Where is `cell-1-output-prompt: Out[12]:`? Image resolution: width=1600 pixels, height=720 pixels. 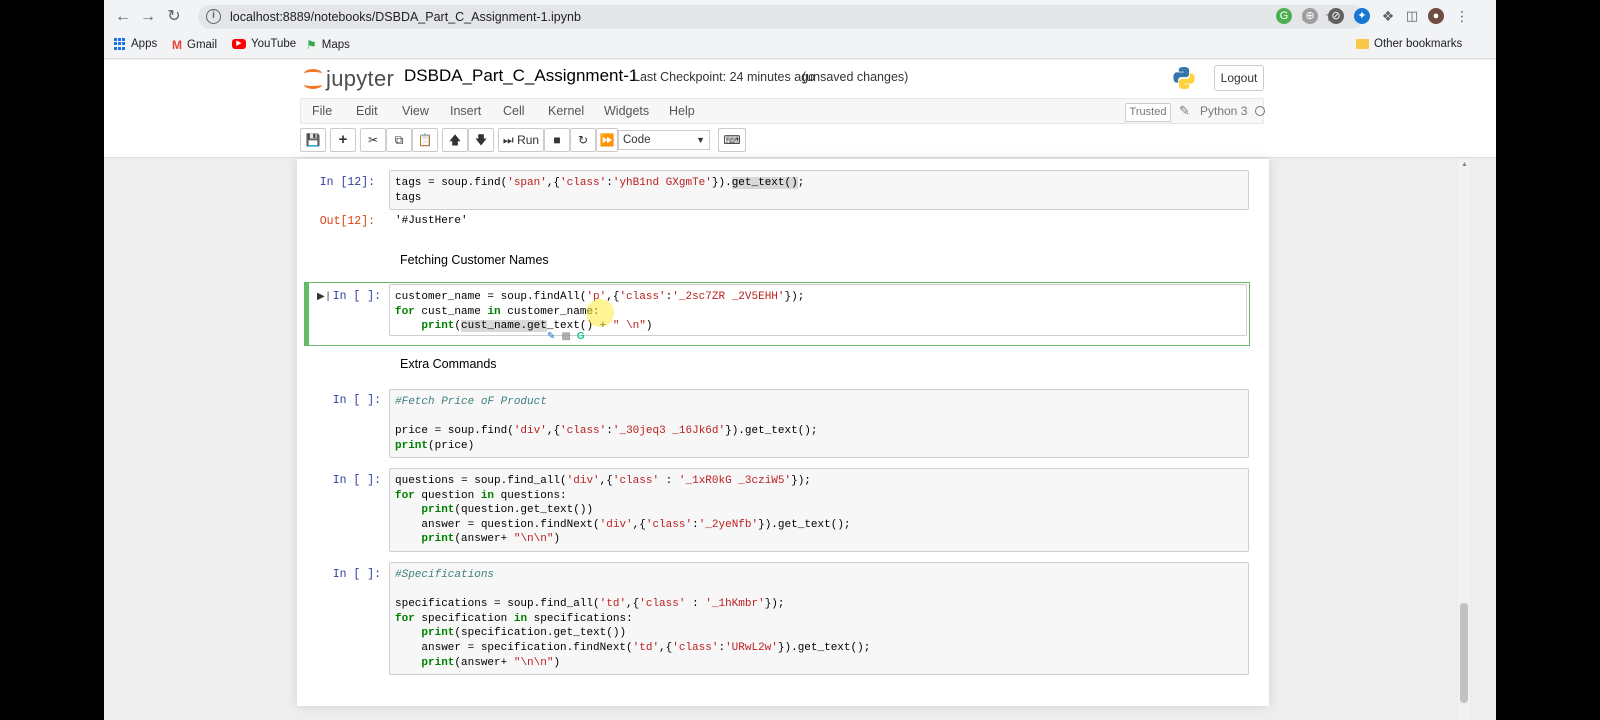
cell-1-output-prompt: Out[12]: is located at coordinates (347, 221).